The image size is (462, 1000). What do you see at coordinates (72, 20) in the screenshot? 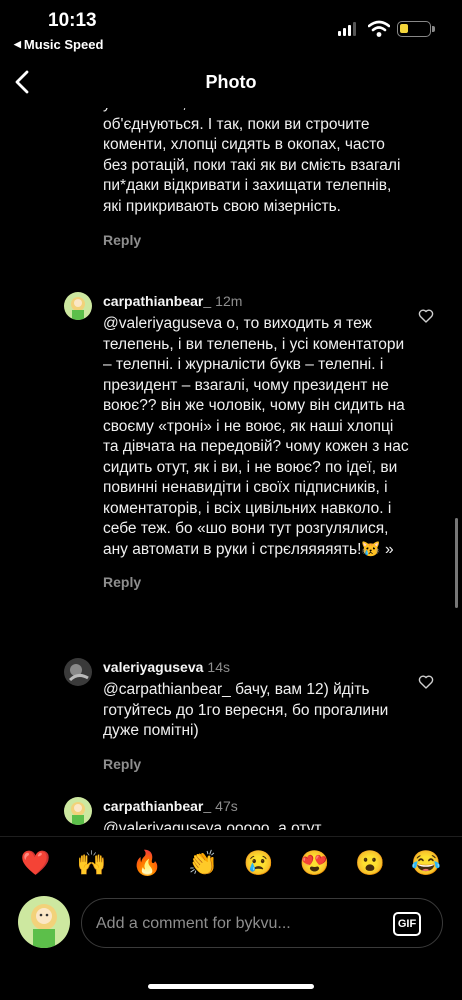
I see `clock: 10:13` at bounding box center [72, 20].